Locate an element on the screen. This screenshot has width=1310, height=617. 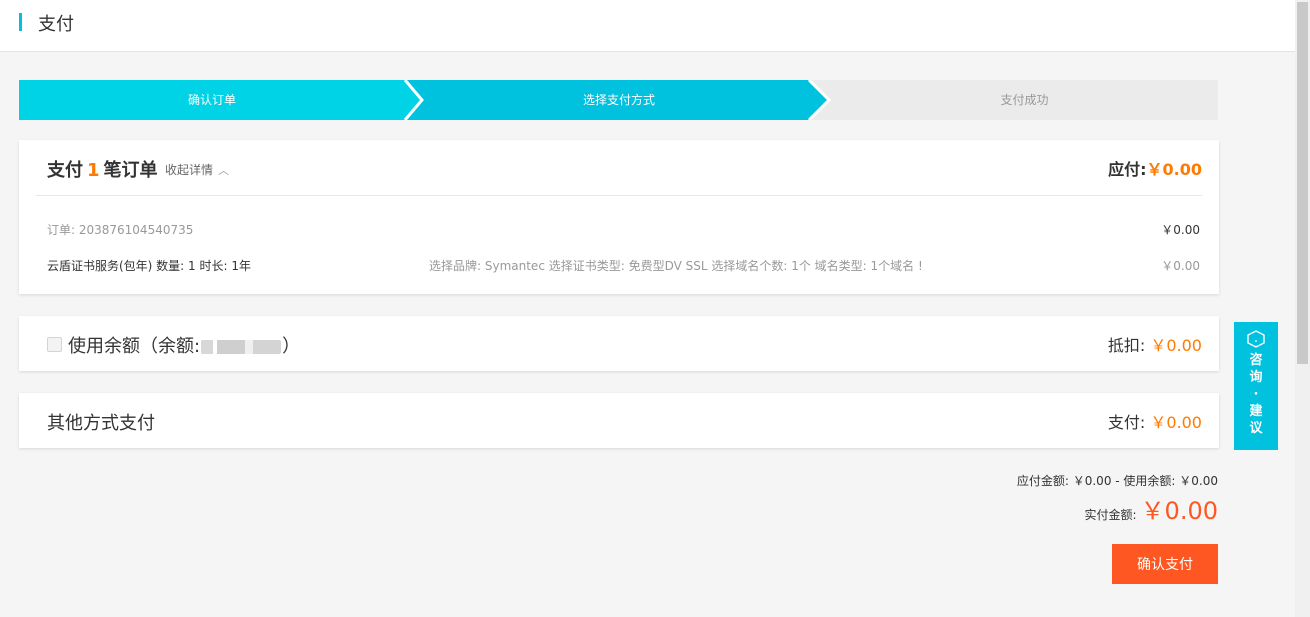
consult-char: 咨 is located at coordinates (1256, 360).